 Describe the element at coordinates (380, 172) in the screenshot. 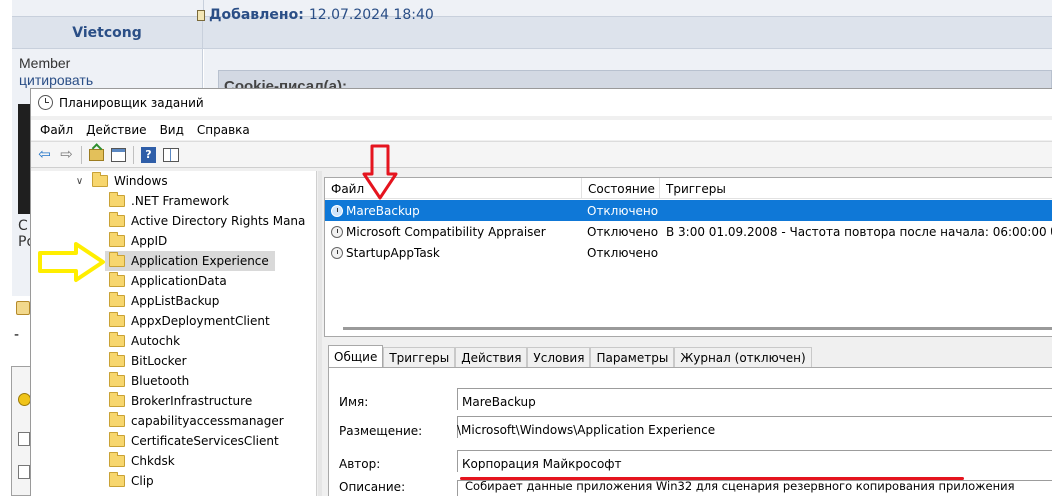

I see `down-arrow-icon` at that location.